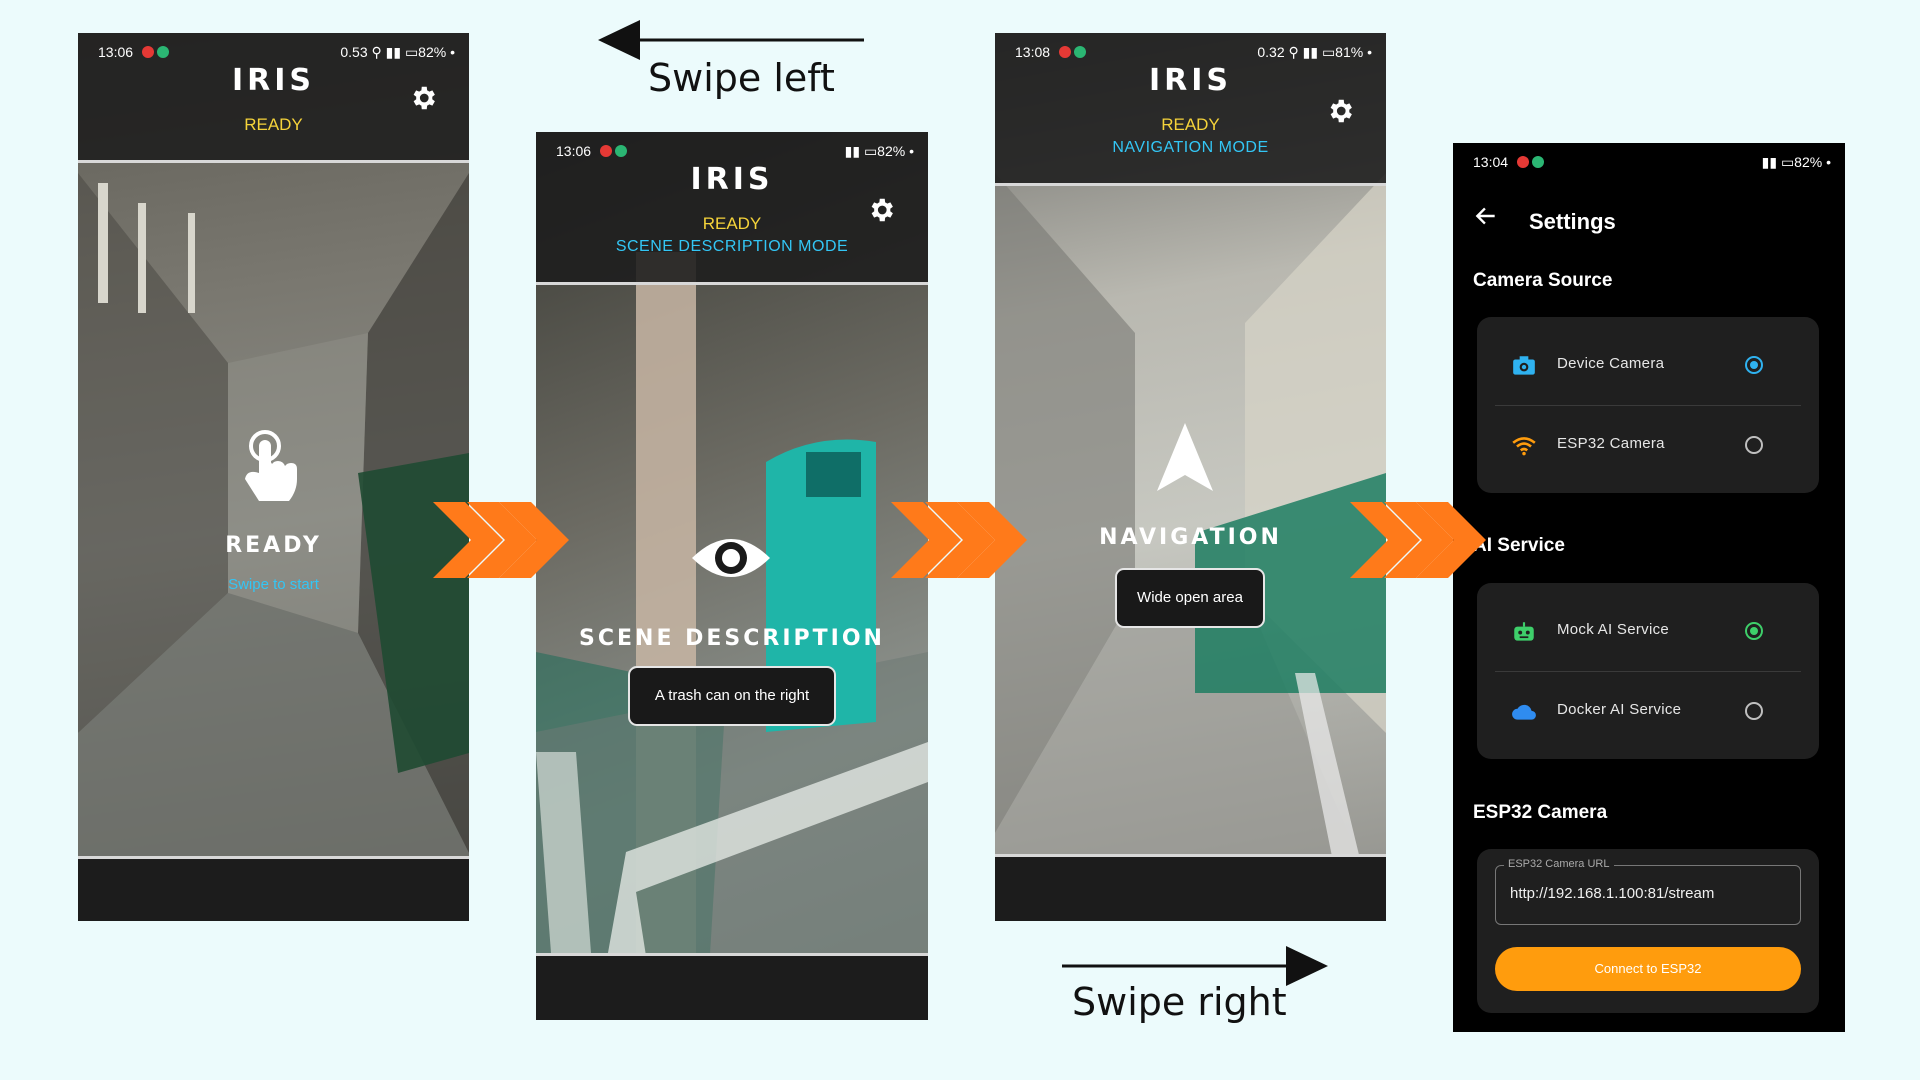 The width and height of the screenshot is (1920, 1080). Describe the element at coordinates (1190, 147) in the screenshot. I see `mode-text: NAVIGATION MODE` at that location.